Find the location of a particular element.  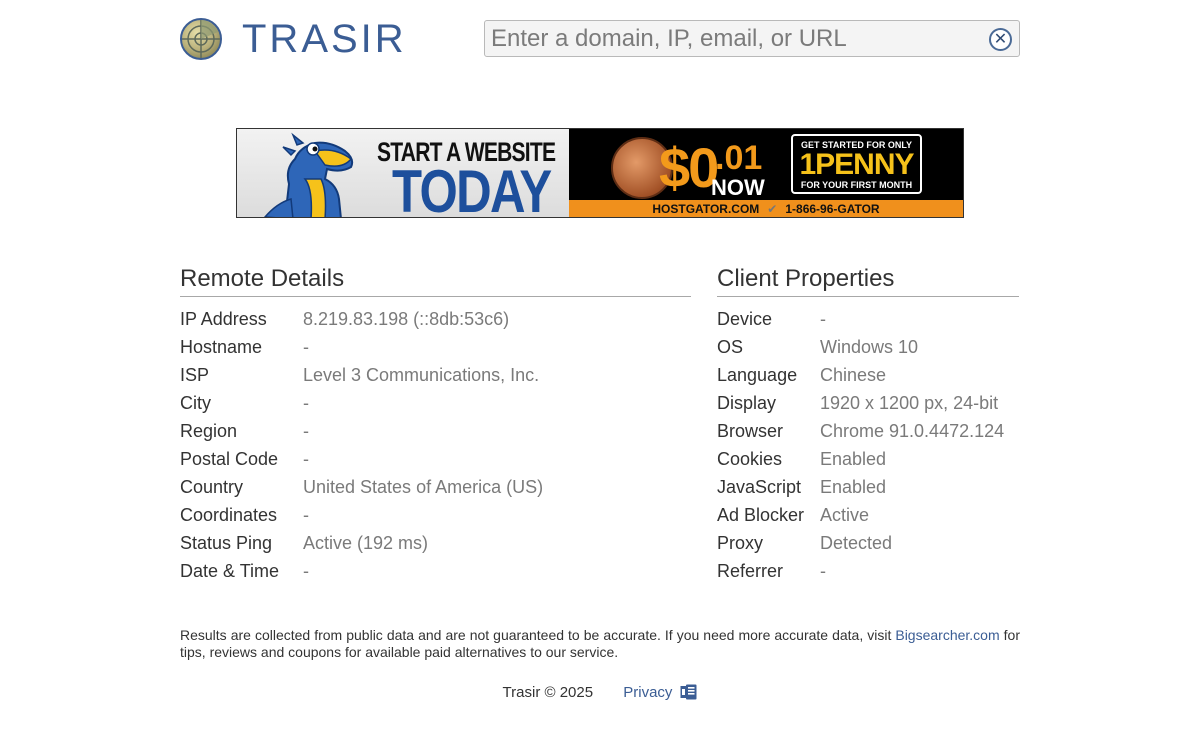

remote-detail-label: City is located at coordinates (195, 402).